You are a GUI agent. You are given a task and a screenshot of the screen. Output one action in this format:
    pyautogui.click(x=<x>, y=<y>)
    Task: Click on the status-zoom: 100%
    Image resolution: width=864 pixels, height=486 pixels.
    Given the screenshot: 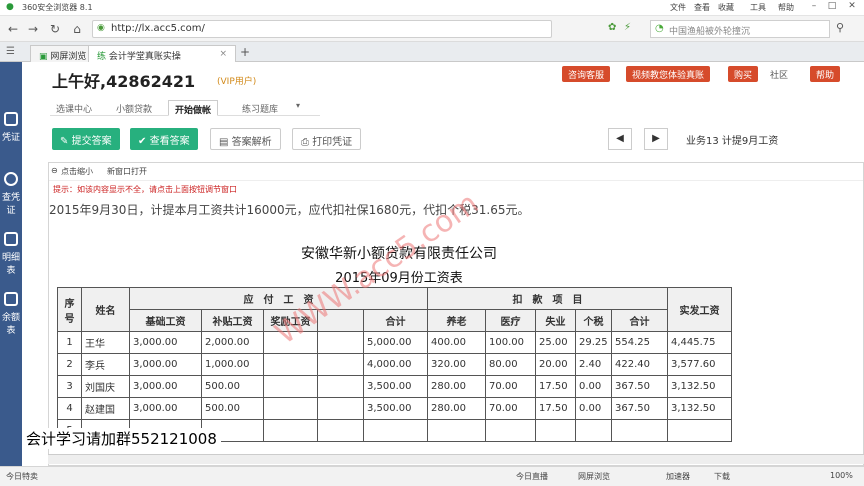 What is the action you would take?
    pyautogui.click(x=841, y=475)
    